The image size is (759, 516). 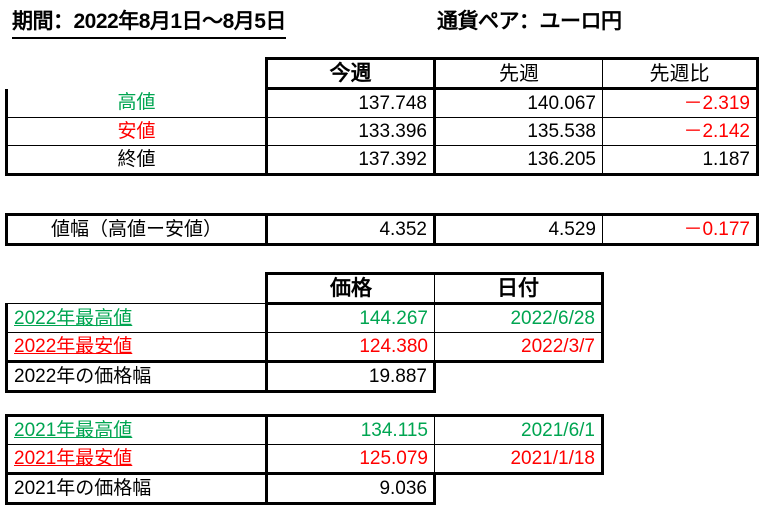 I want to click on table-row: 2021年の価格幅 9.036, so click(x=304, y=489).